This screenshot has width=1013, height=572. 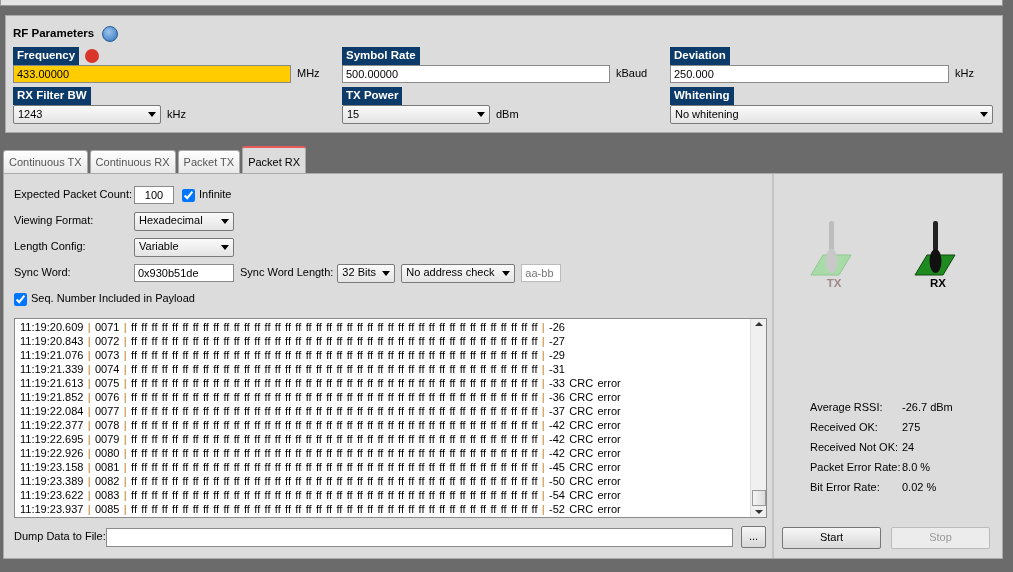 I want to click on input-field: 250.000, so click(x=809, y=73).